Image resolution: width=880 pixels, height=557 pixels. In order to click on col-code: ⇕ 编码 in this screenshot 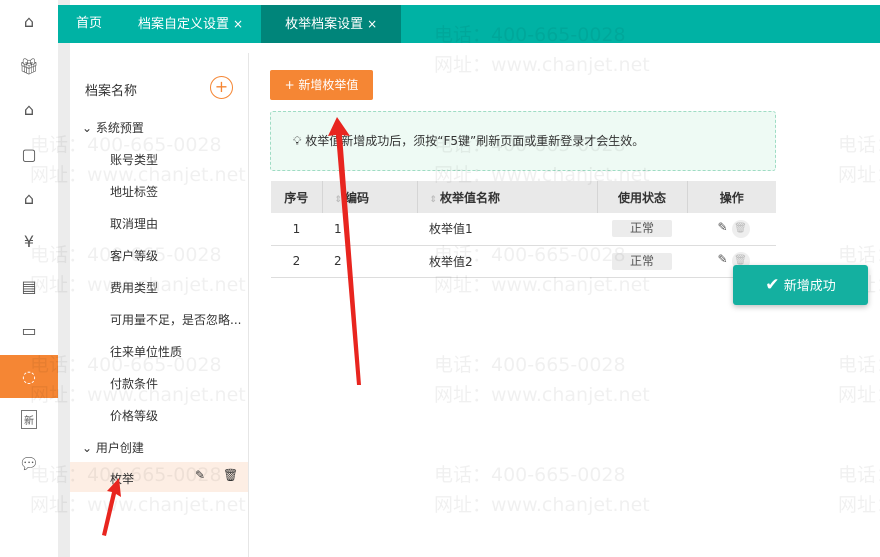, I will do `click(370, 197)`.